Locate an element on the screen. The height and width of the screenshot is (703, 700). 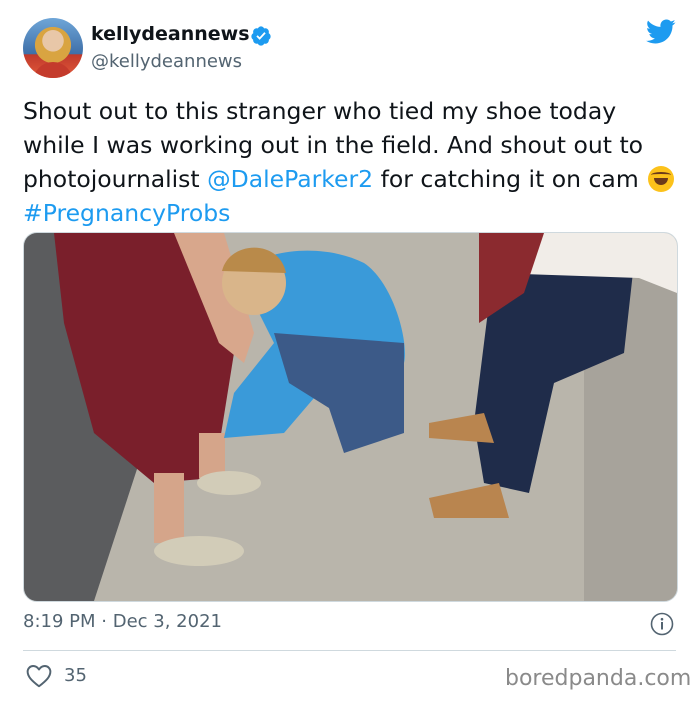
timestamp-date: Dec 3, 2021 is located at coordinates (167, 621).